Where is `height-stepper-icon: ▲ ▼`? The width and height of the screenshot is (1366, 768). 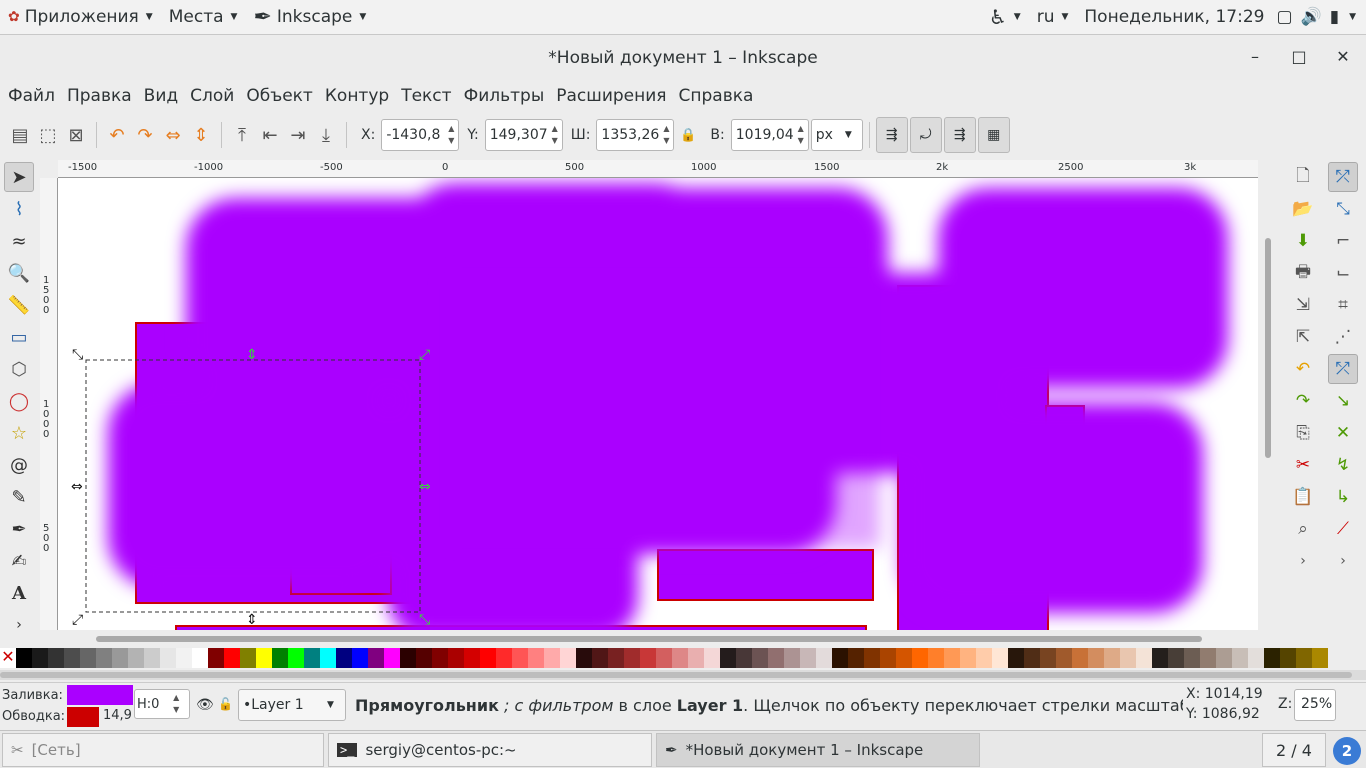 height-stepper-icon: ▲ ▼ is located at coordinates (801, 135).